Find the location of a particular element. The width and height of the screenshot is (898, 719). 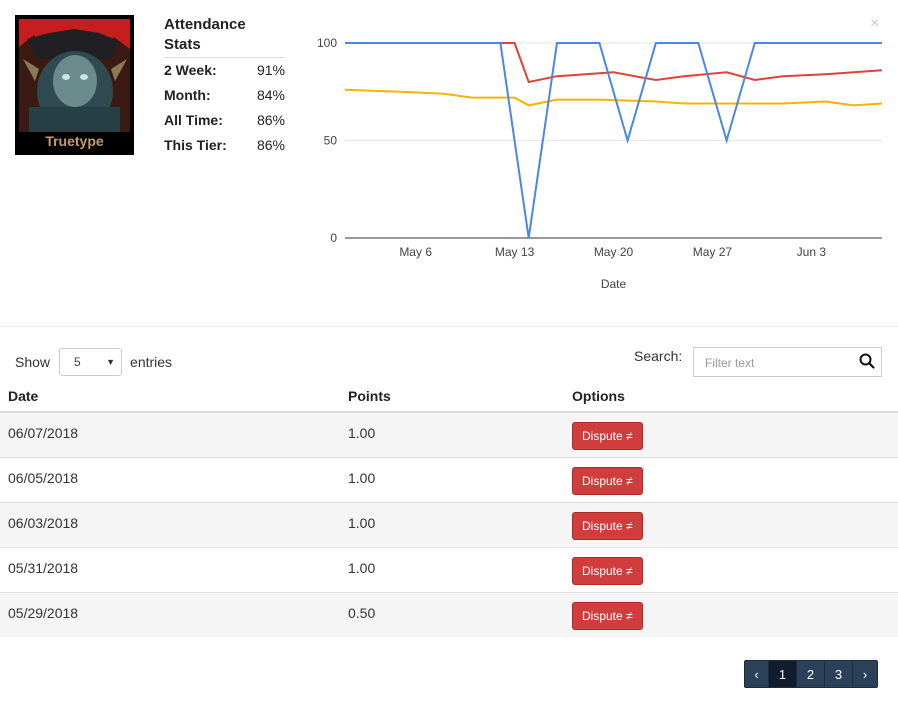

stat-value: 91% is located at coordinates (270, 70).